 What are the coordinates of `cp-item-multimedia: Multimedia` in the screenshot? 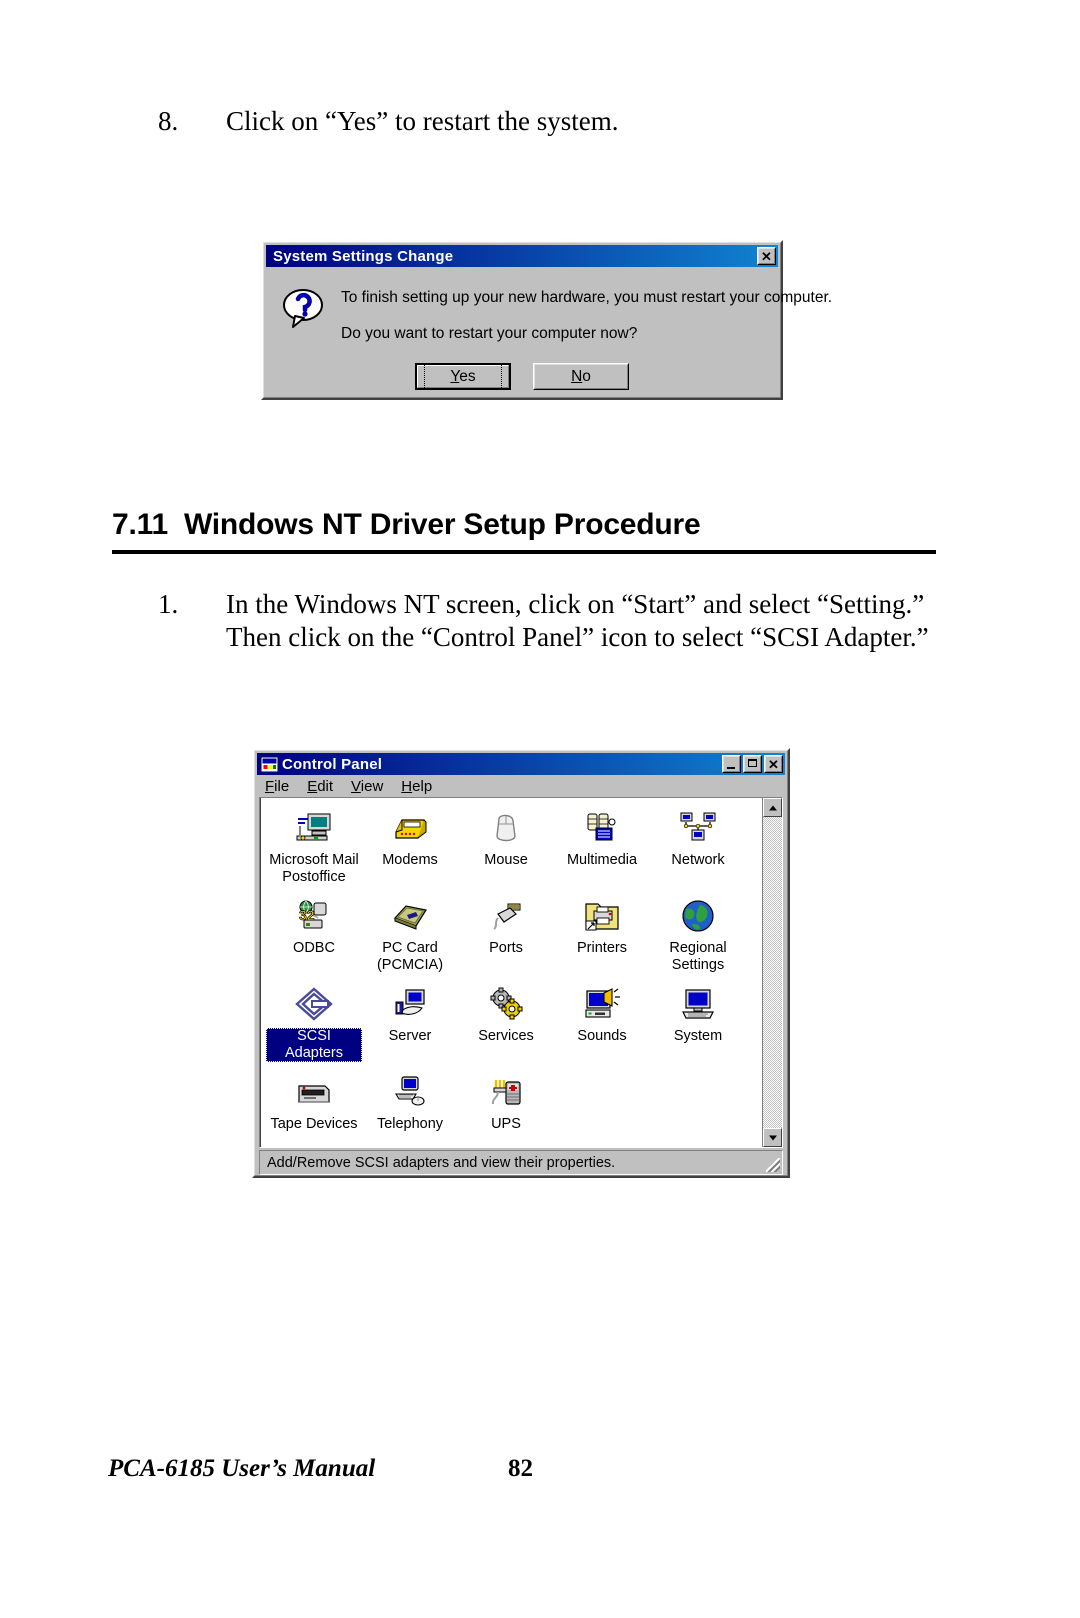 It's located at (602, 848).